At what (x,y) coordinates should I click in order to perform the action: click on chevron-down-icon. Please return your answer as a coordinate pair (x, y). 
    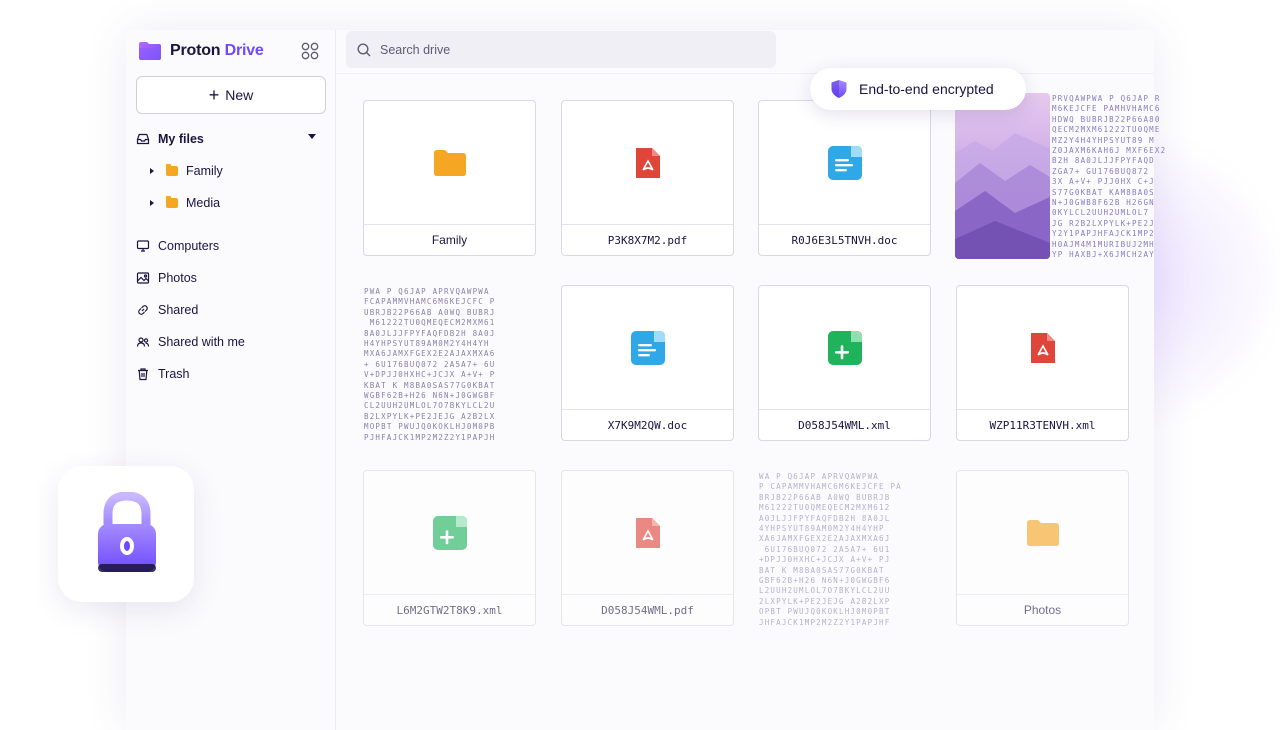
    Looking at the image, I should click on (312, 136).